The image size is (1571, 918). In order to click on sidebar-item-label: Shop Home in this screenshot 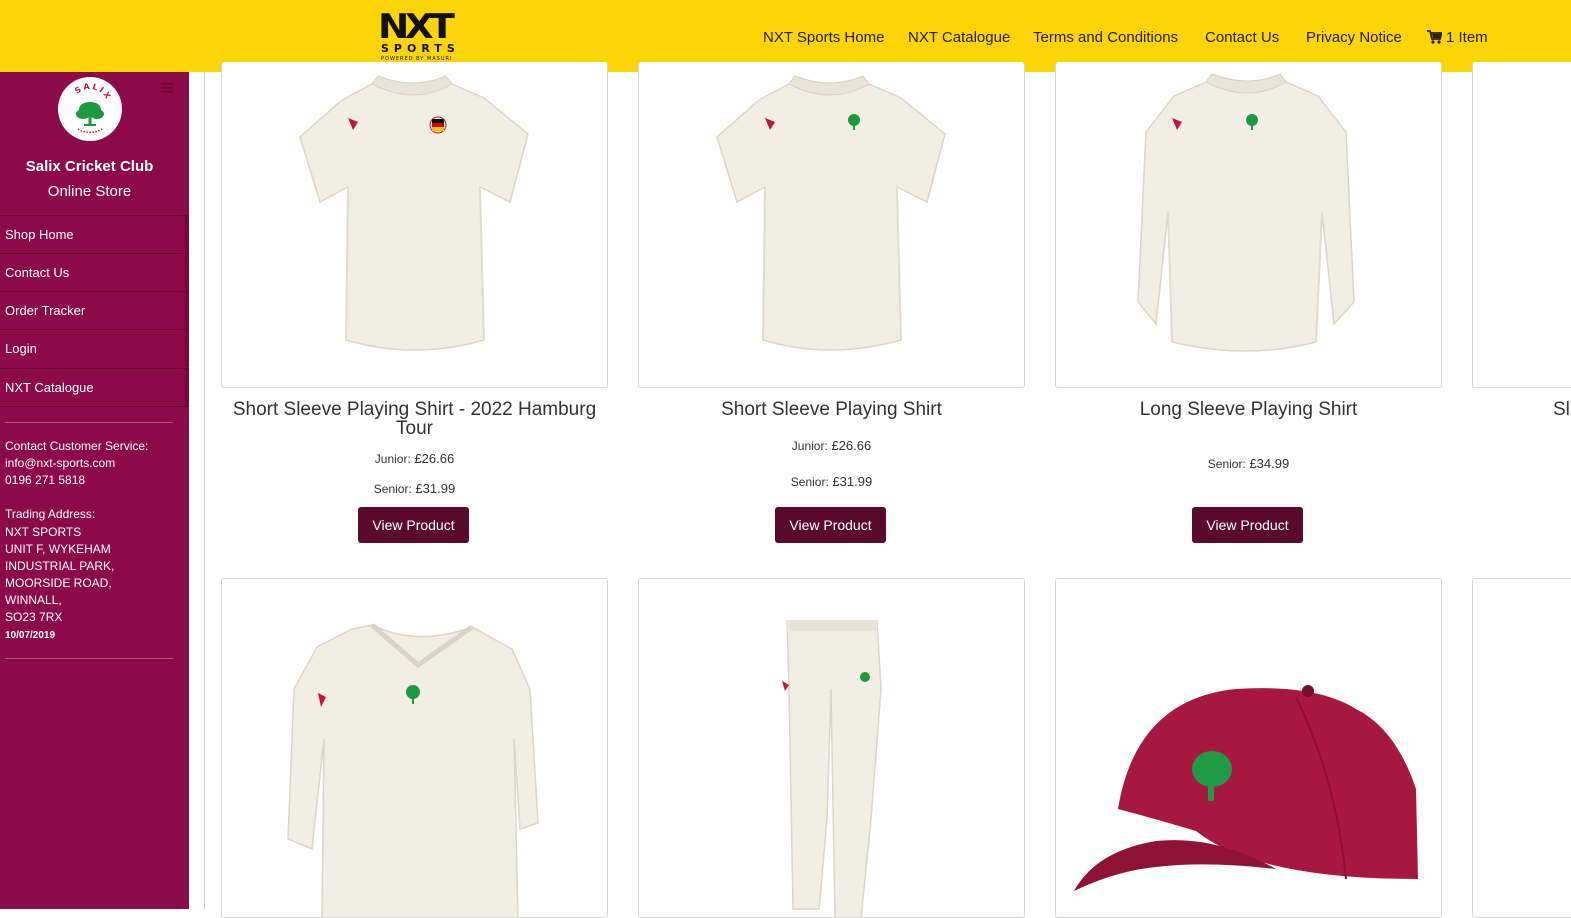, I will do `click(39, 234)`.